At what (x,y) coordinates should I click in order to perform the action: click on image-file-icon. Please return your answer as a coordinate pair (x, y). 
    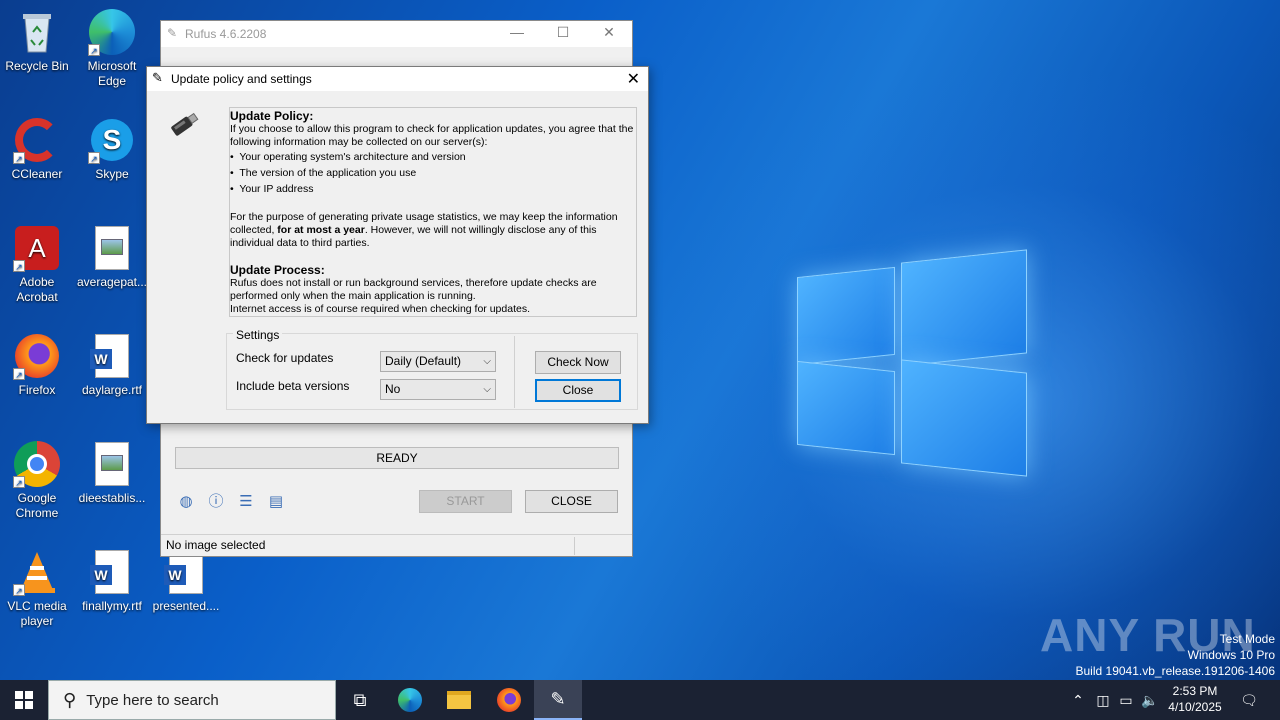
    Looking at the image, I should click on (112, 248).